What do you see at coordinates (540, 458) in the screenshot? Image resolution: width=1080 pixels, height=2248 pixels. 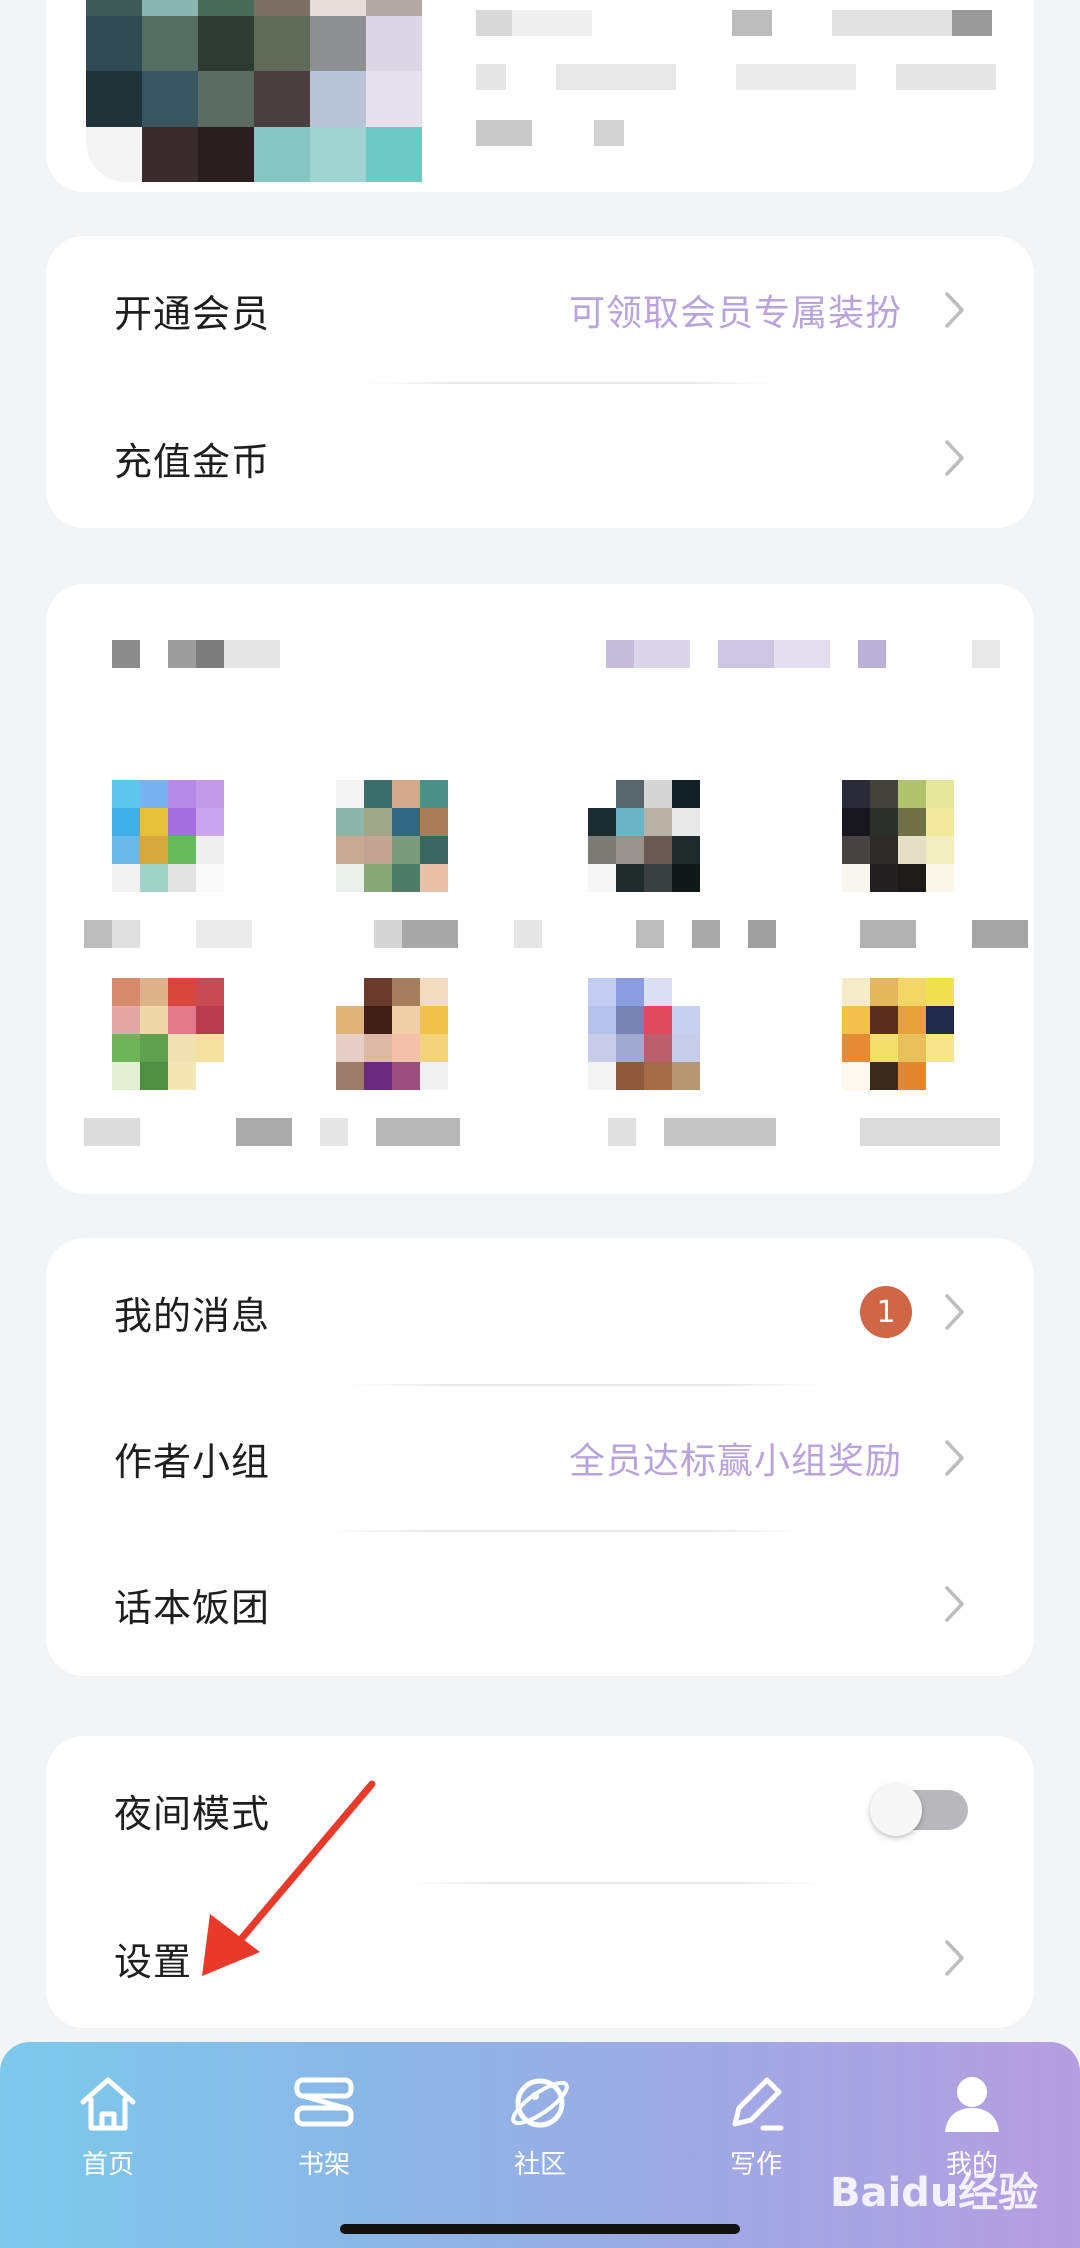 I see `coins-row: 充值金币` at bounding box center [540, 458].